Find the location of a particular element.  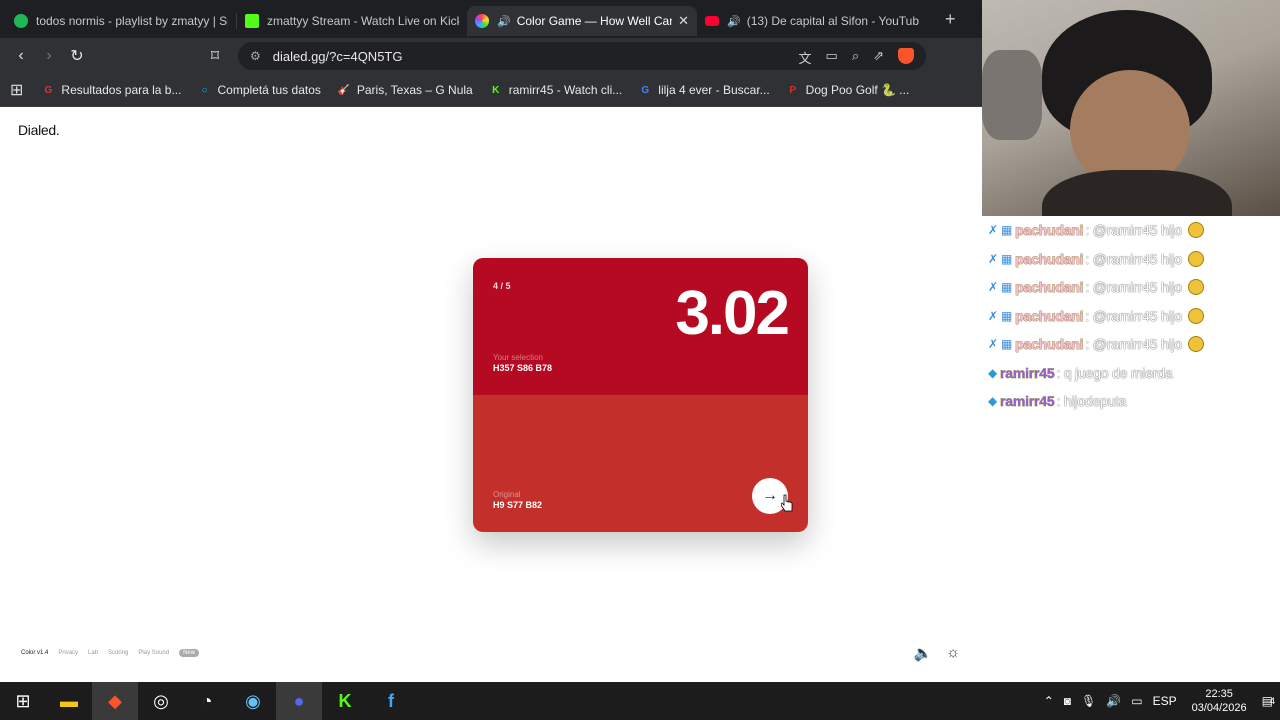

footer-link-lab: Lab is located at coordinates (93, 653).